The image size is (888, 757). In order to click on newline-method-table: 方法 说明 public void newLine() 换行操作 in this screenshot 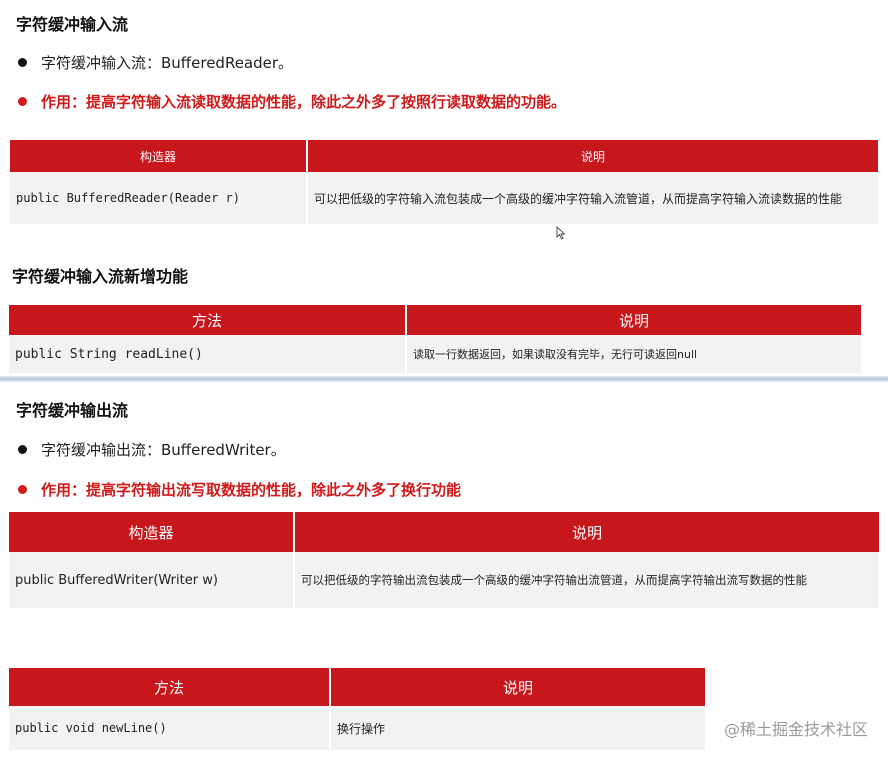, I will do `click(357, 709)`.